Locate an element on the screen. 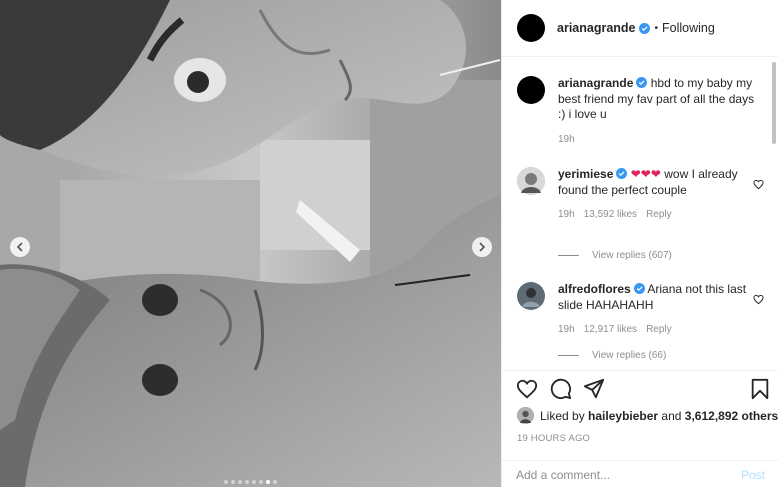 The height and width of the screenshot is (487, 778). bookmark-icon is located at coordinates (760, 389).